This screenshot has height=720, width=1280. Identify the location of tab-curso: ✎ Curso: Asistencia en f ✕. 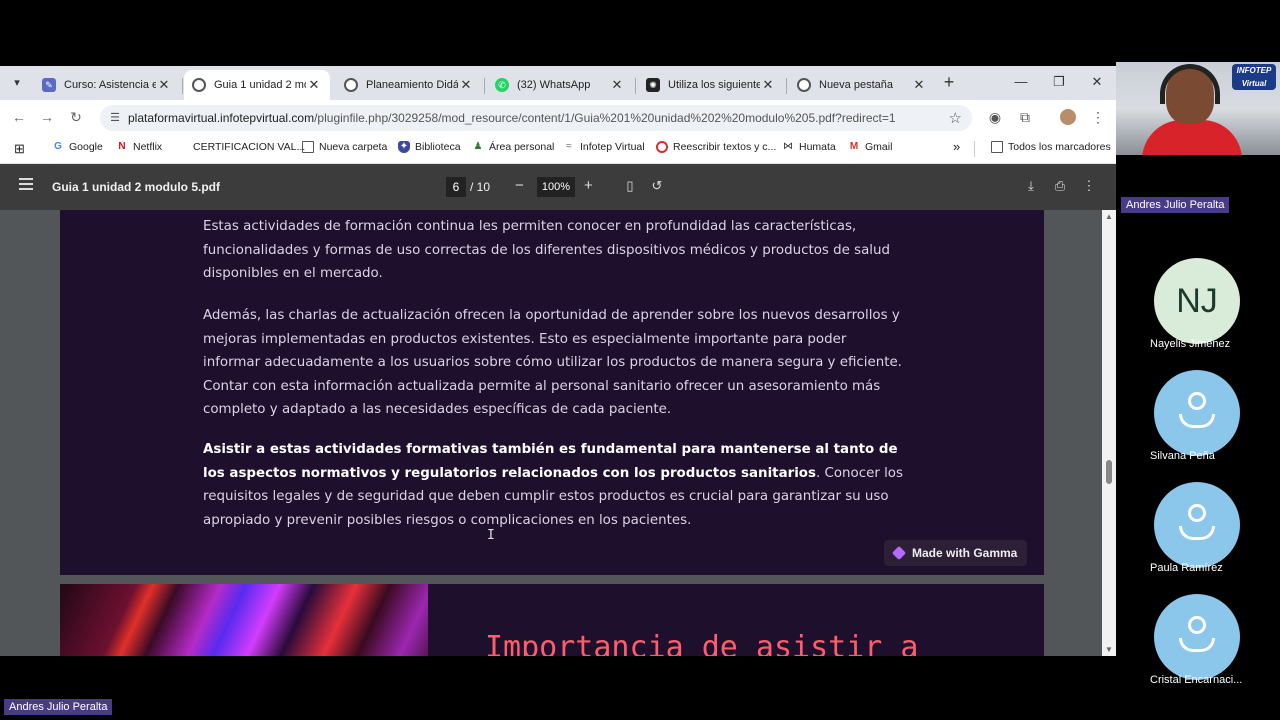
(107, 85).